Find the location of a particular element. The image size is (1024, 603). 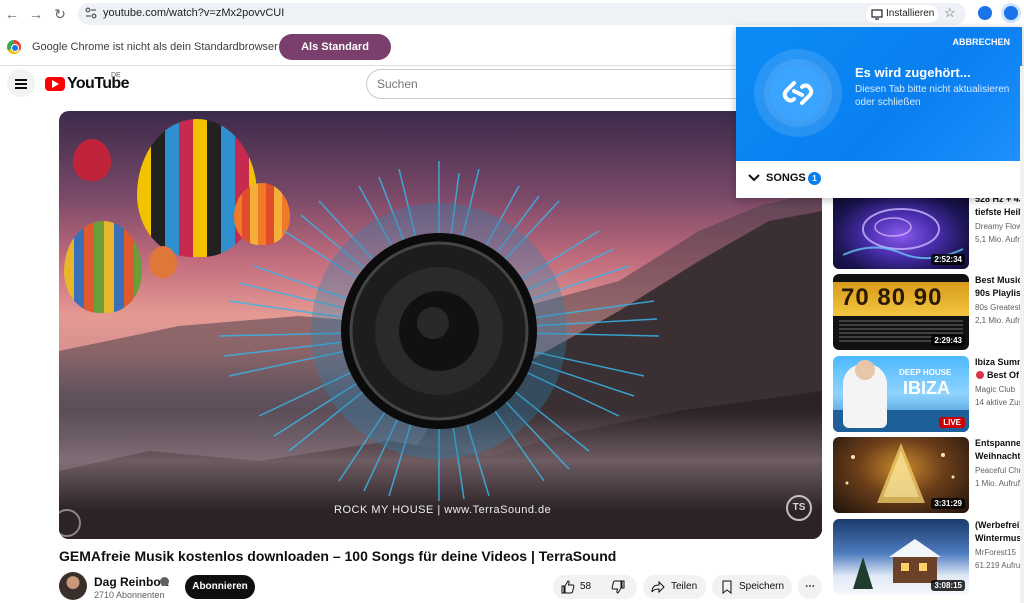

country-code: DE is located at coordinates (116, 75).